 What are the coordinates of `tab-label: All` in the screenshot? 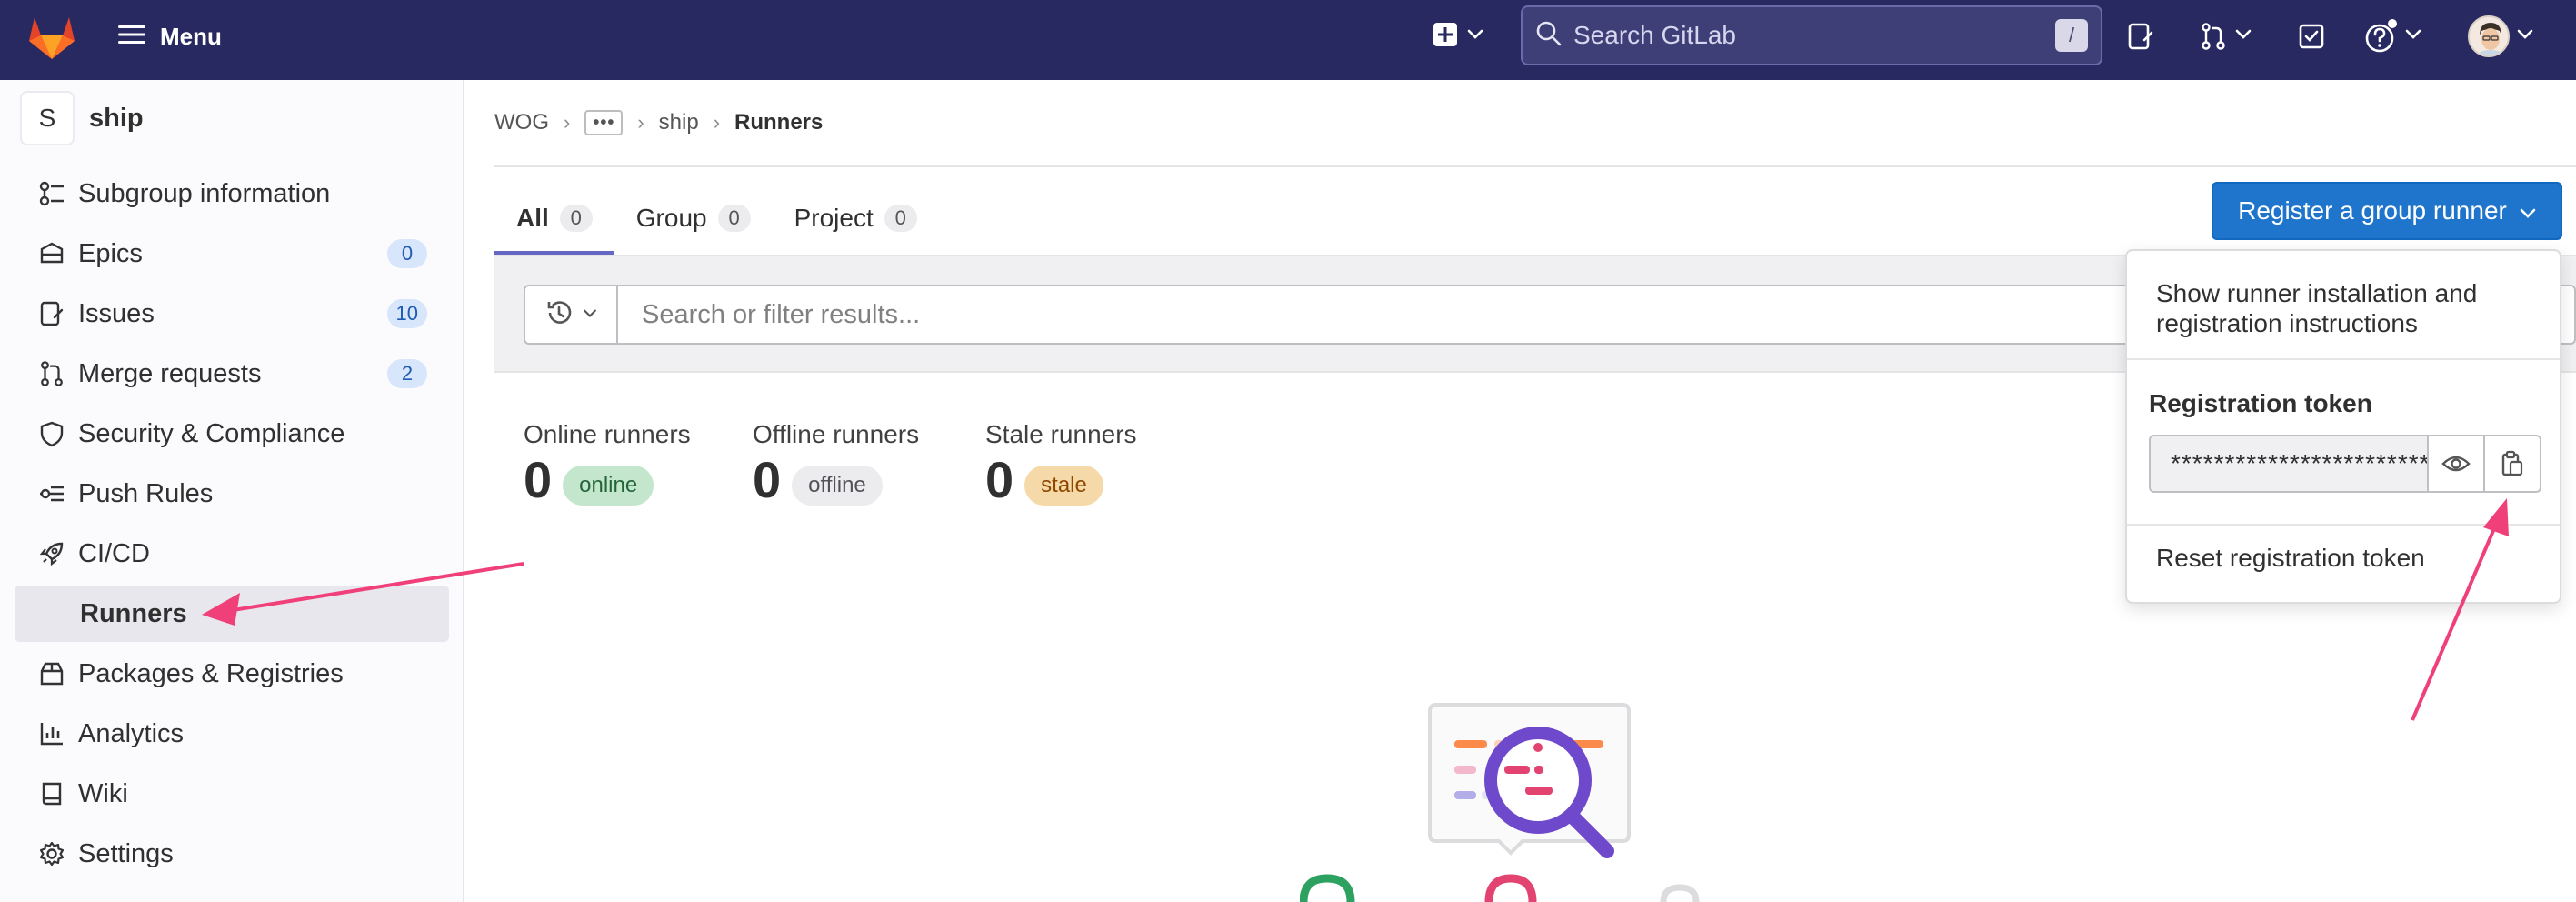 It's located at (532, 218).